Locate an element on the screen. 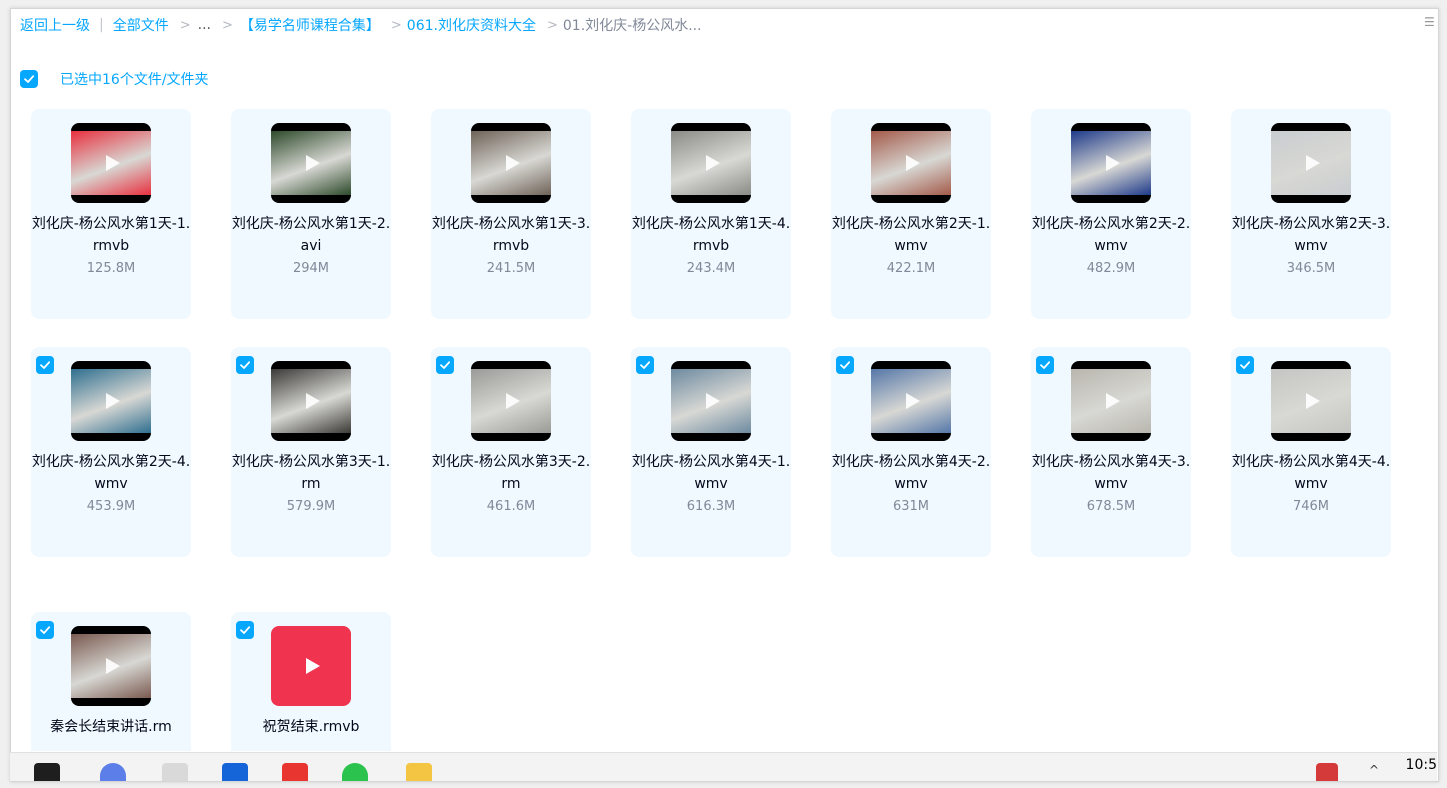  file-size: 294M is located at coordinates (311, 268).